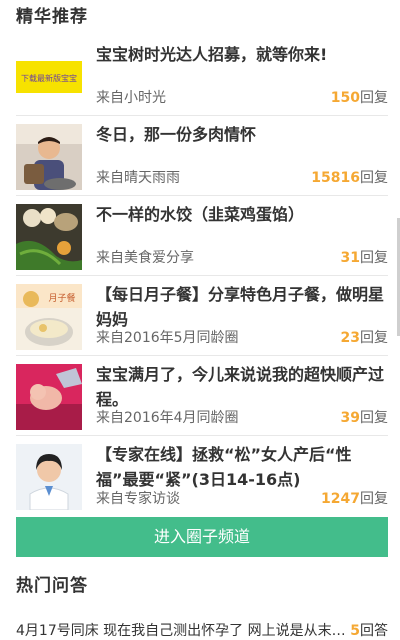  I want to click on thumbnail-caption: 月子餐, so click(61, 298).